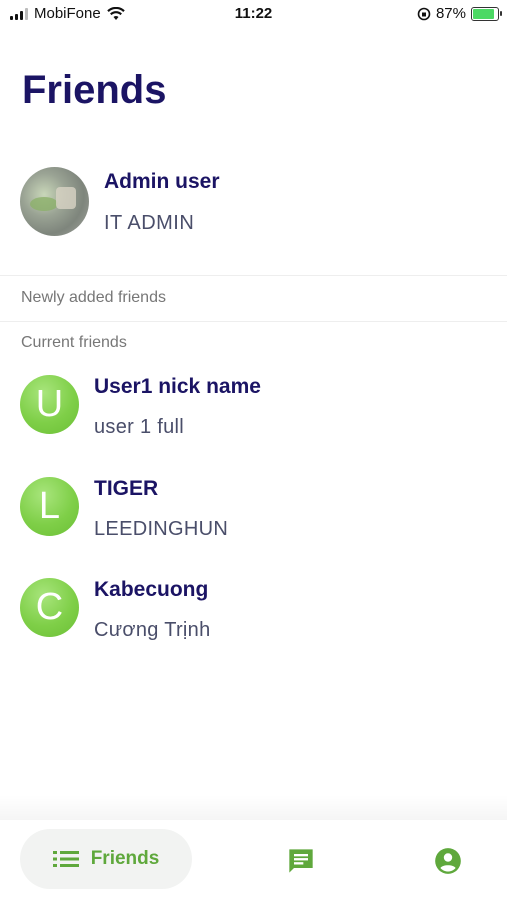  What do you see at coordinates (93, 297) in the screenshot?
I see `section-label-newly-added: Newly added friends` at bounding box center [93, 297].